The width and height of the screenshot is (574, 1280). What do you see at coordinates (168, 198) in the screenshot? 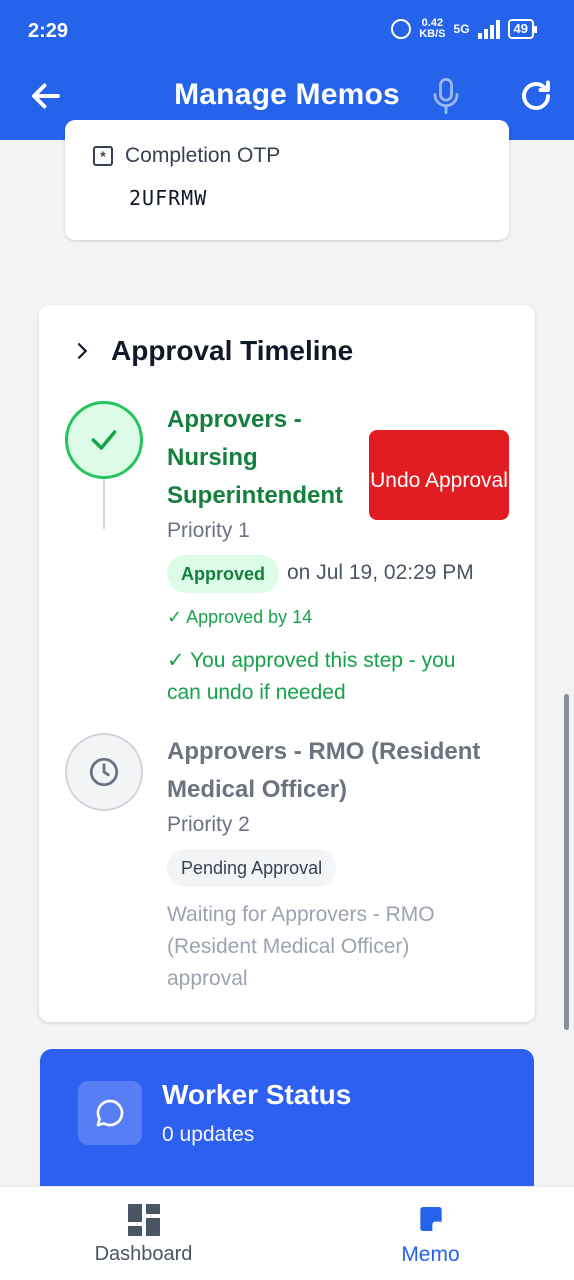
I see `otp-value: 2UFRMW` at bounding box center [168, 198].